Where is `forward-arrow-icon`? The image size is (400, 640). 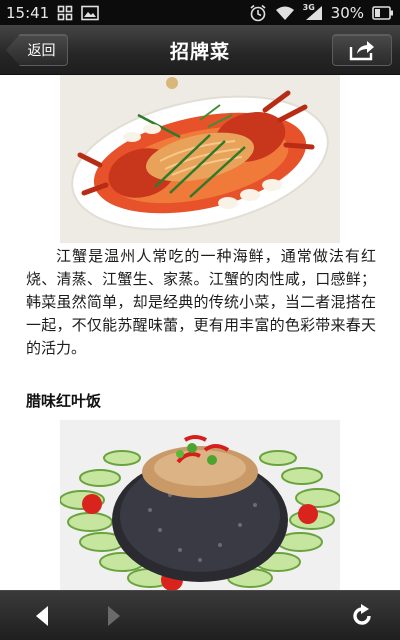
forward-arrow-icon is located at coordinates (114, 616).